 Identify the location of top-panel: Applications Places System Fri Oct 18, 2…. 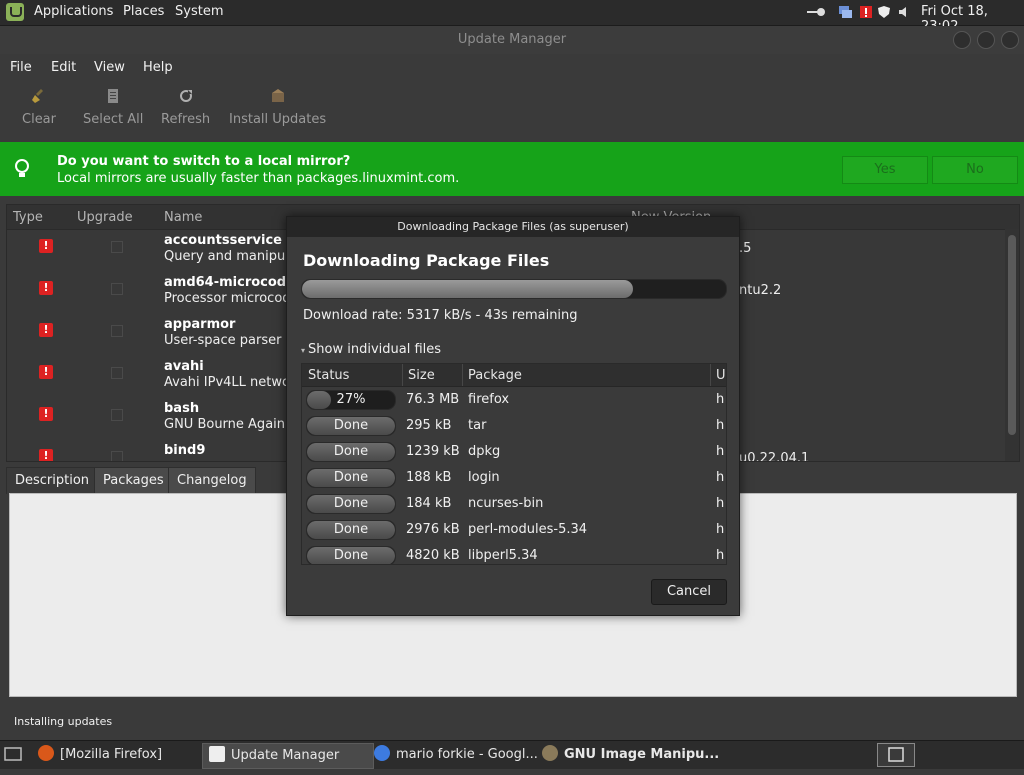
(512, 17).